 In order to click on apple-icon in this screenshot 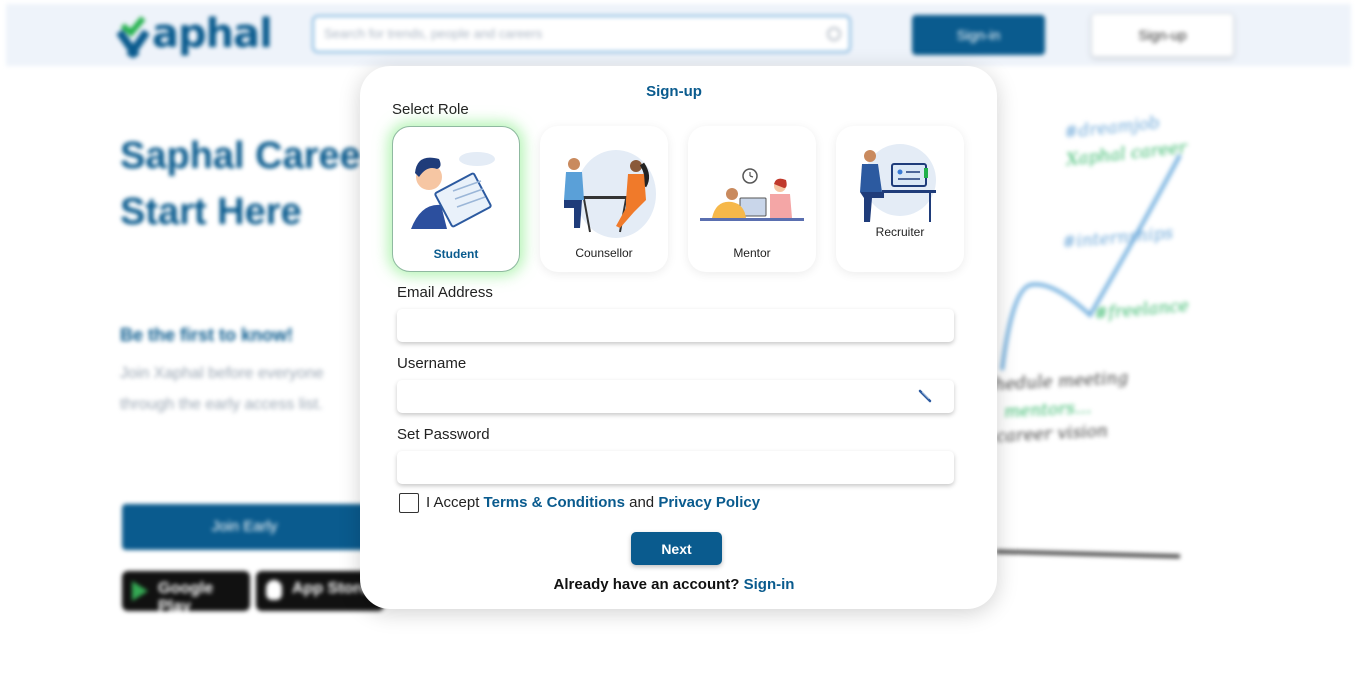, I will do `click(274, 590)`.